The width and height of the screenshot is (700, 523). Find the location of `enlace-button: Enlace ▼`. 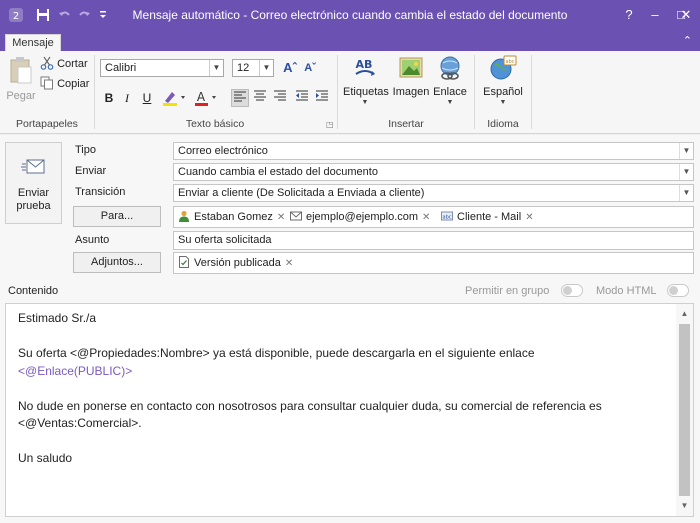

enlace-button: Enlace ▼ is located at coordinates (450, 80).